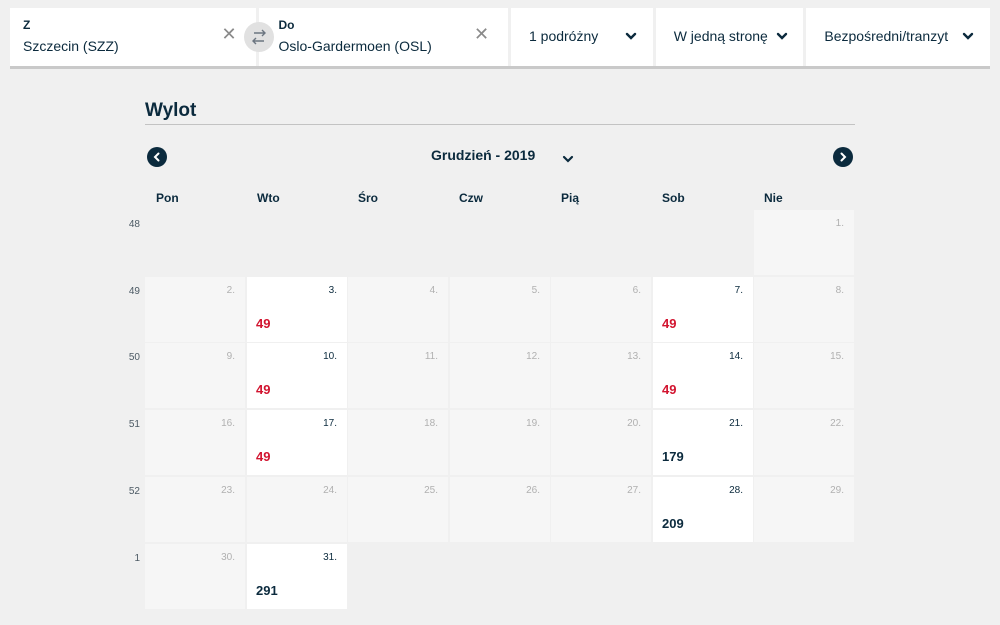 The height and width of the screenshot is (625, 1000). Describe the element at coordinates (195, 375) in the screenshot. I see `calendar-day-cell: 9.` at that location.